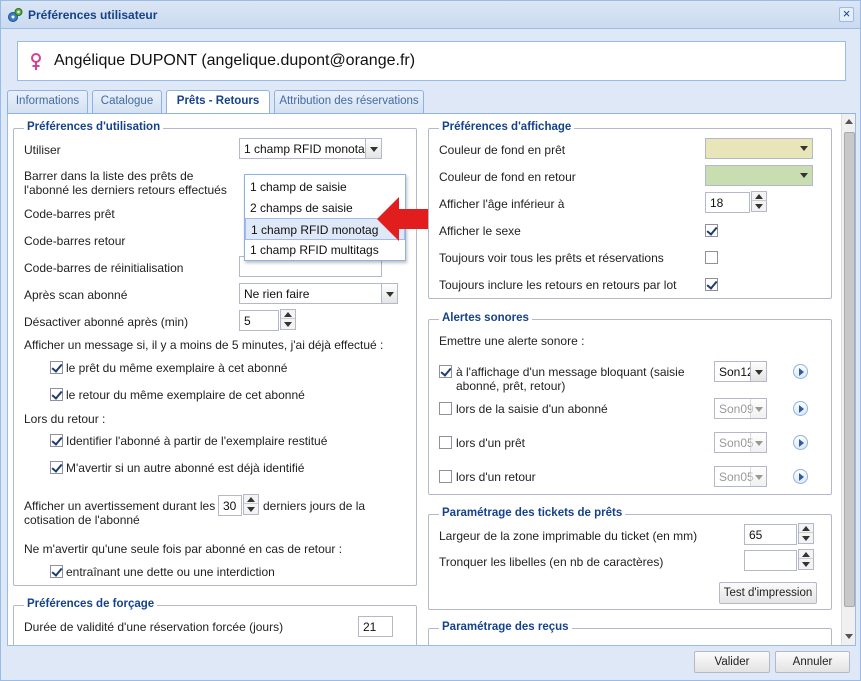 The height and width of the screenshot is (681, 861). Describe the element at coordinates (770, 560) in the screenshot. I see `tronquer-input` at that location.